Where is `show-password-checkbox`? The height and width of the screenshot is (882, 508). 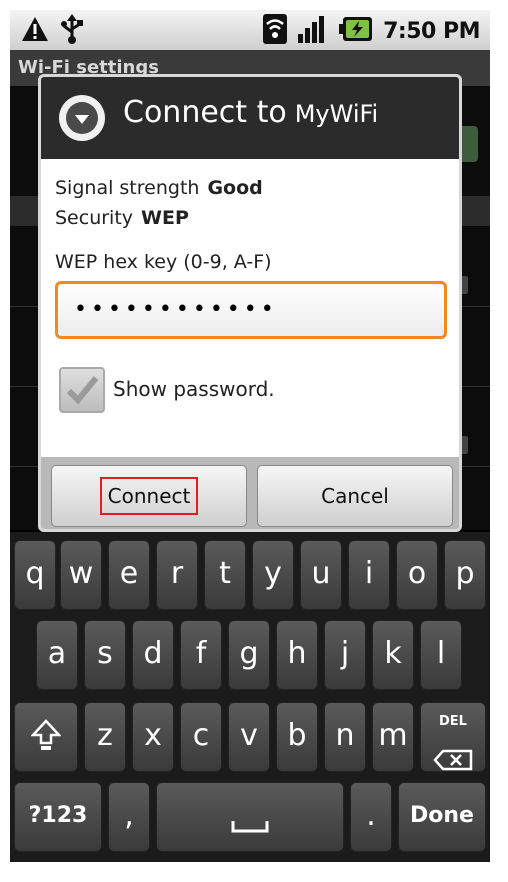 show-password-checkbox is located at coordinates (82, 390).